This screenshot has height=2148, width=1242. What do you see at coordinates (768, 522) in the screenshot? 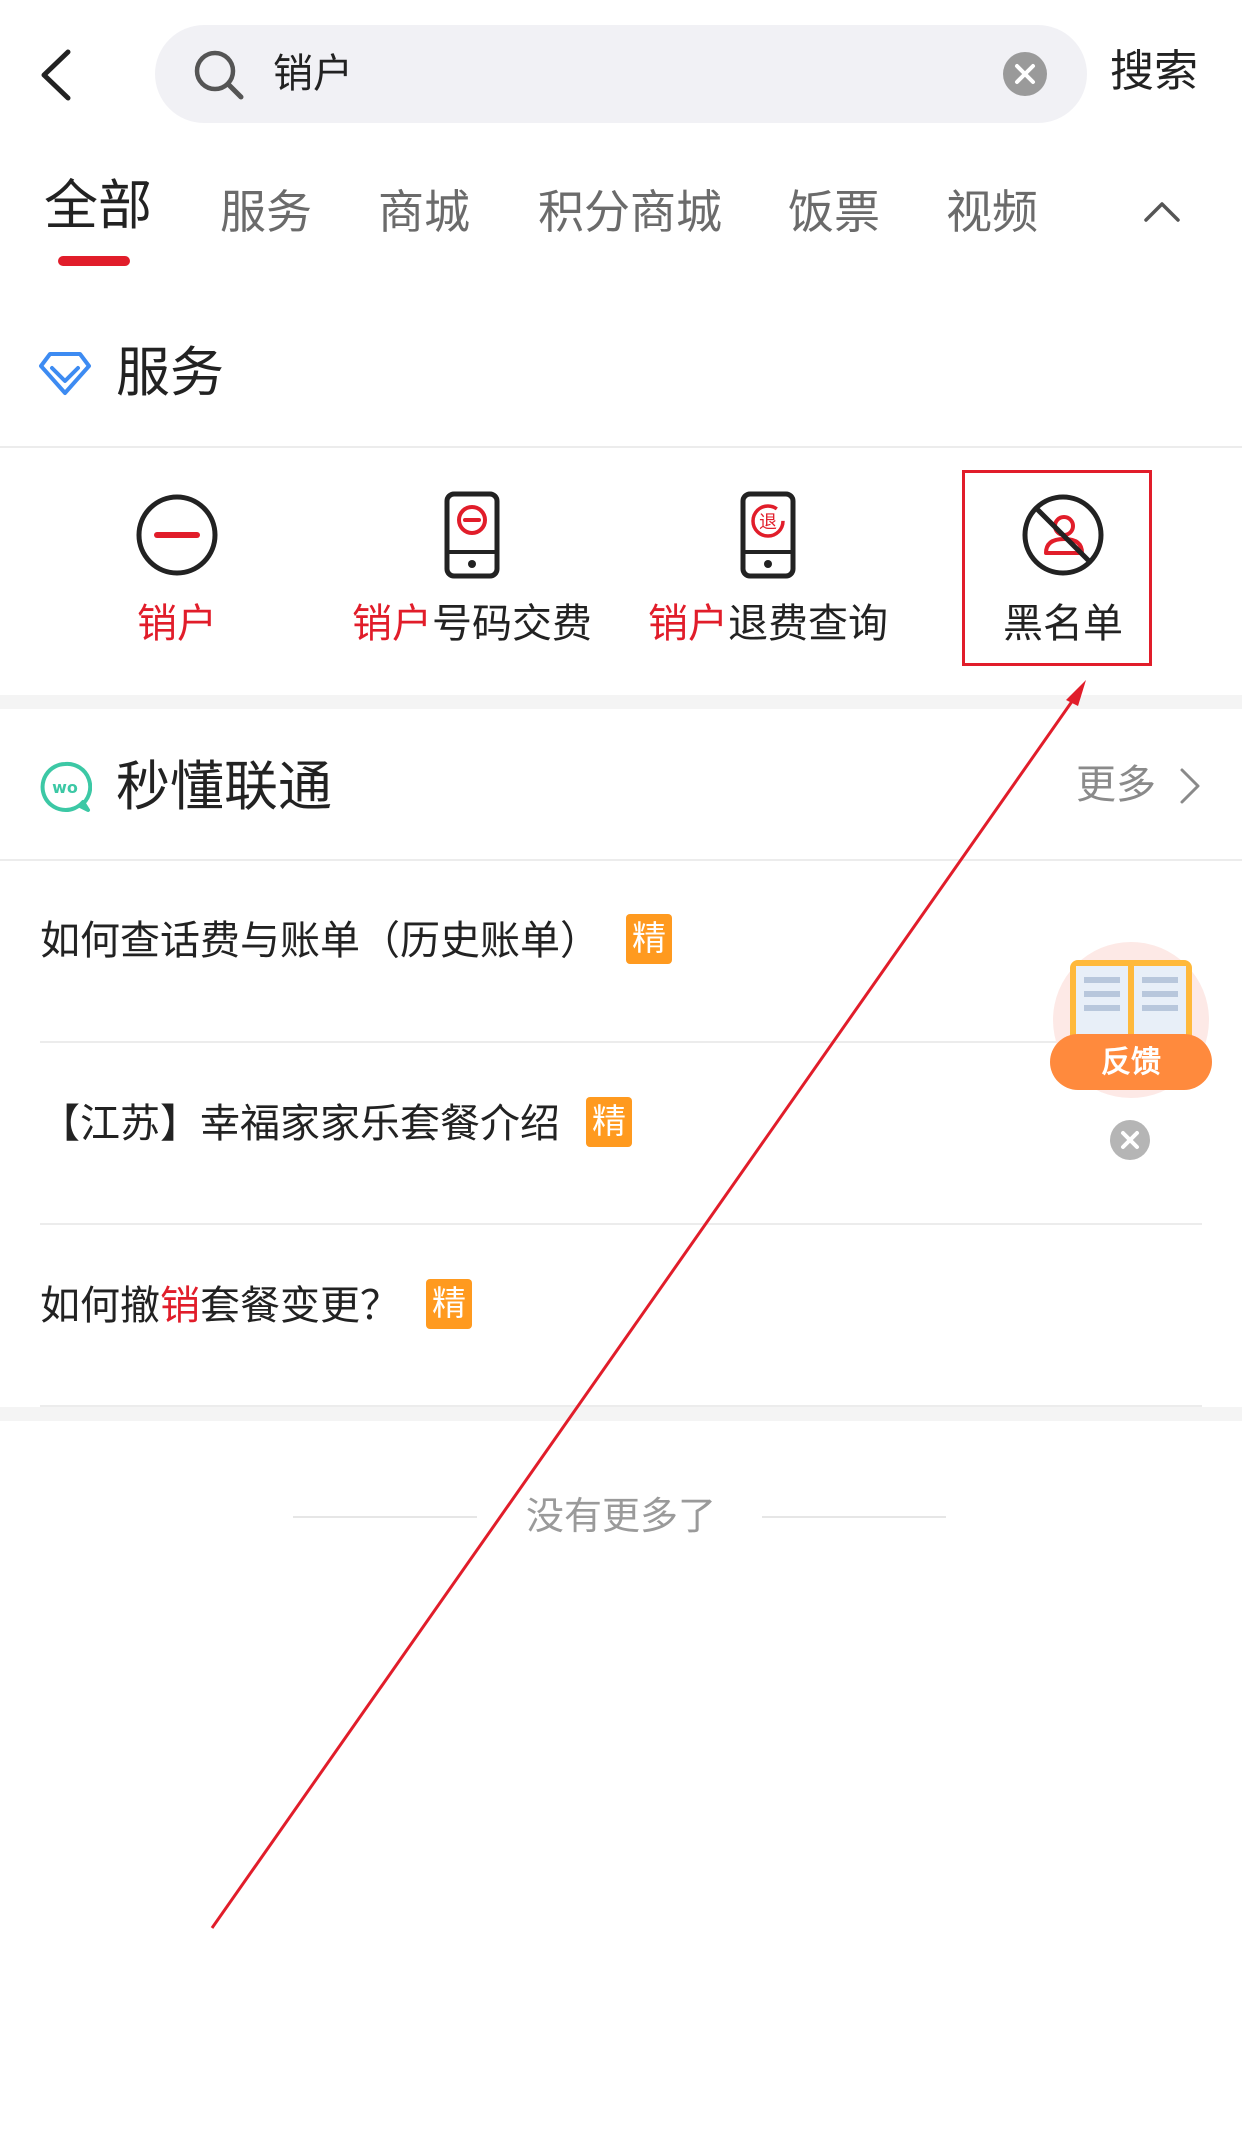
I see `svg-text: 退` at bounding box center [768, 522].